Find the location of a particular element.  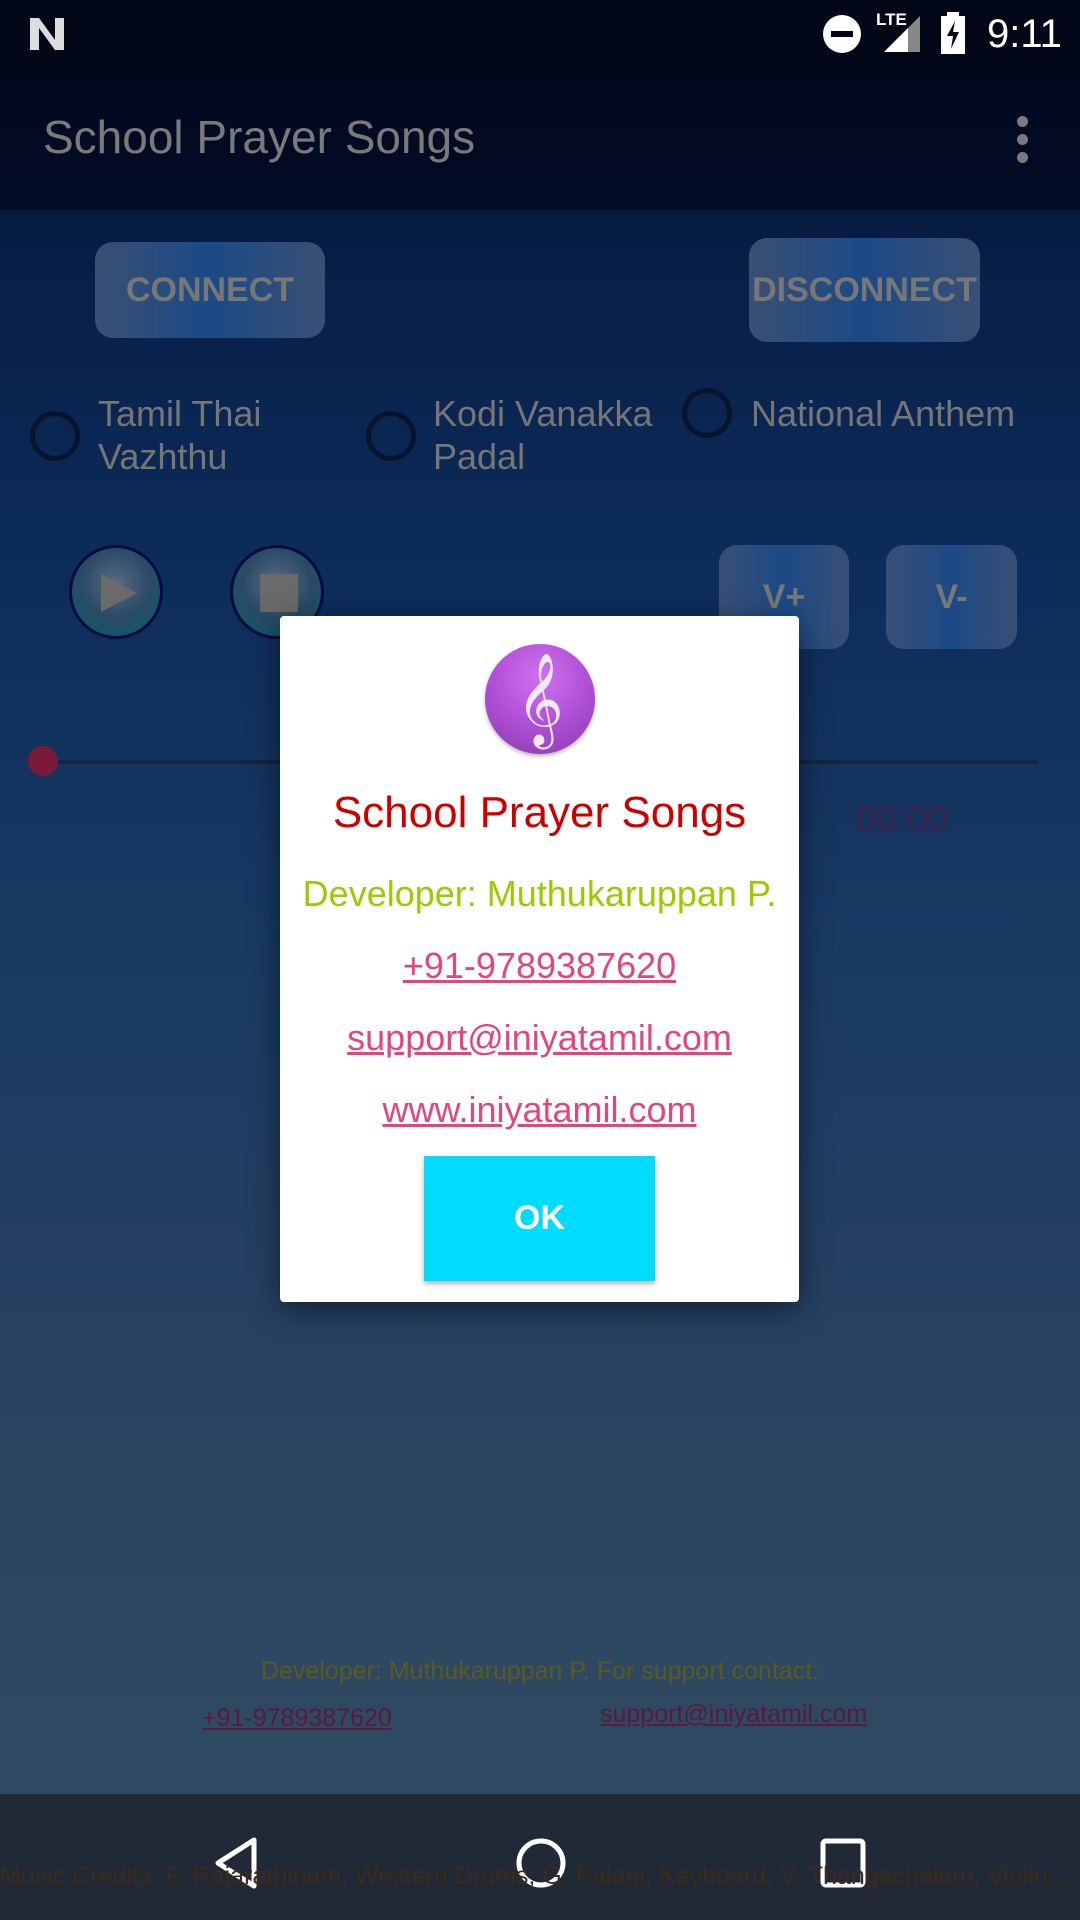

status-bar: LTE 9:11 is located at coordinates (540, 42).